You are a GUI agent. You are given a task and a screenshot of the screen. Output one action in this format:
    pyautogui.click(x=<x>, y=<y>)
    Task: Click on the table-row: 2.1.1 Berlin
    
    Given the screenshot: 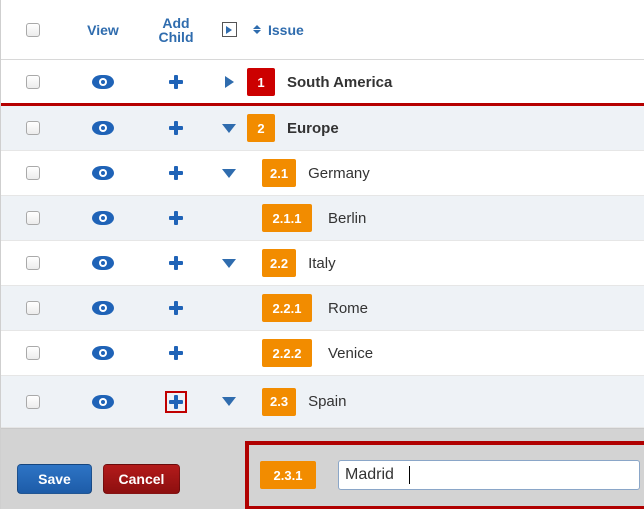 What is the action you would take?
    pyautogui.click(x=322, y=218)
    